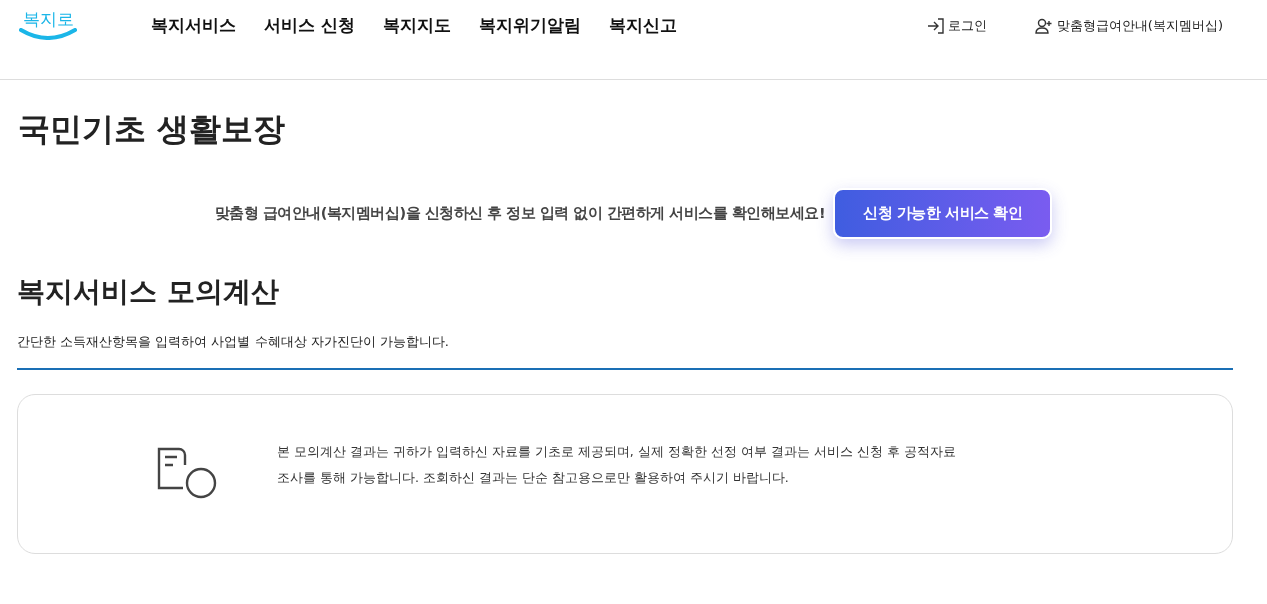 This screenshot has width=1267, height=604. I want to click on add-user-icon, so click(1043, 25).